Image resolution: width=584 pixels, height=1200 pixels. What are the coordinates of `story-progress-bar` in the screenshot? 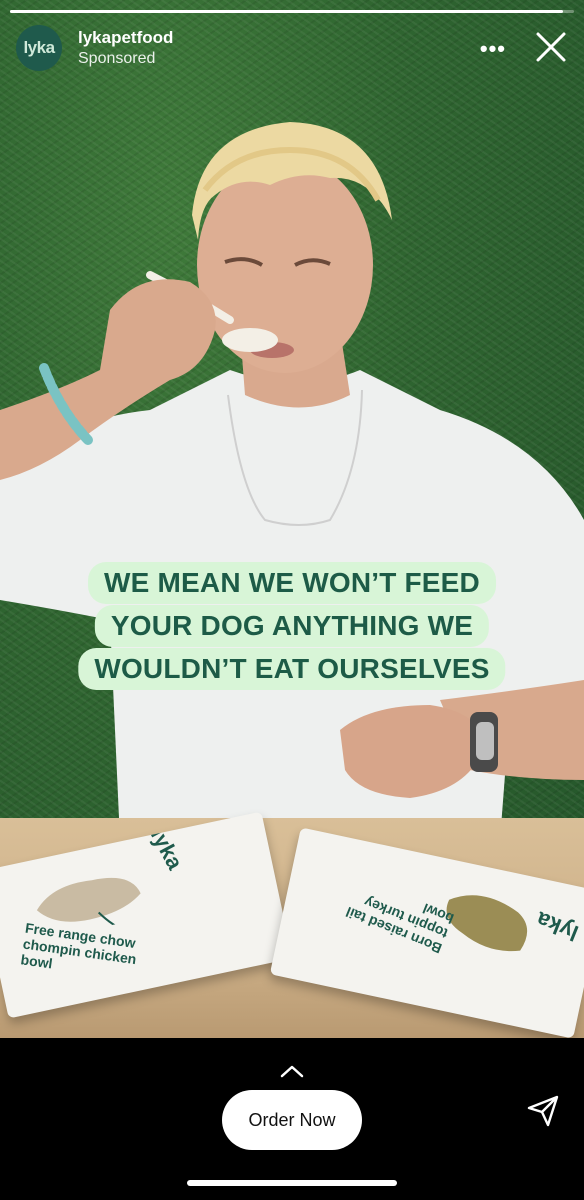 It's located at (292, 11).